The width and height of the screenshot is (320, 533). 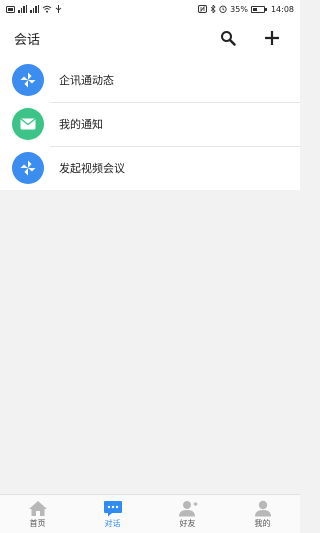 I want to click on wifi-icon, so click(x=47, y=9).